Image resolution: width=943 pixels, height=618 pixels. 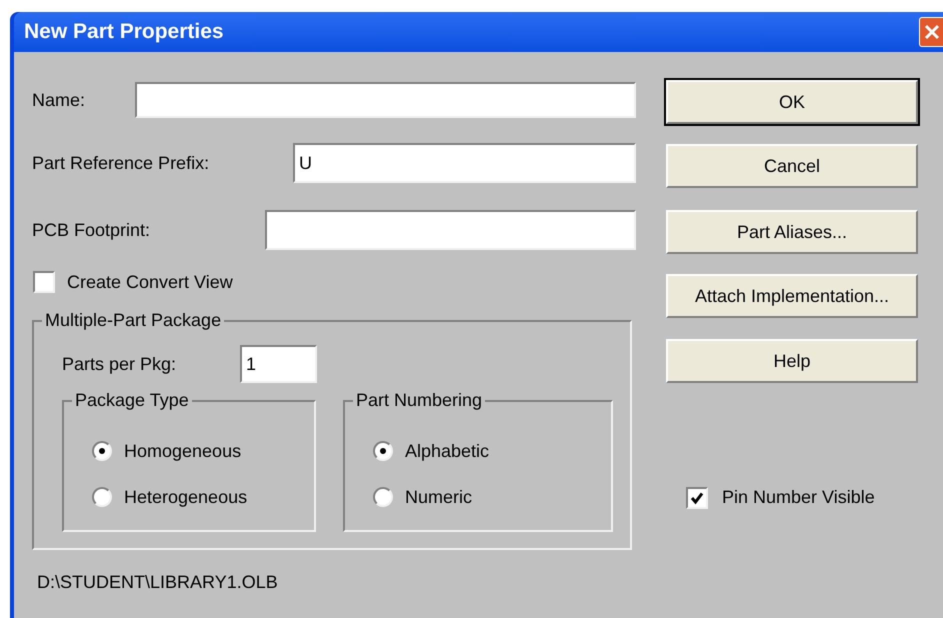 I want to click on input-field: U, so click(x=464, y=163).